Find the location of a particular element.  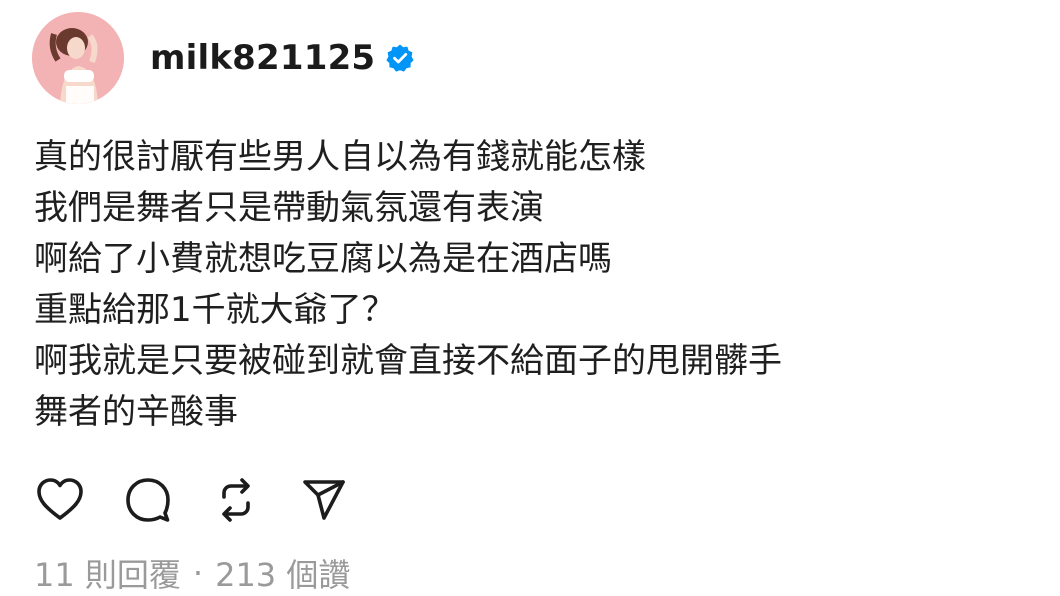

comment-icon is located at coordinates (148, 500).